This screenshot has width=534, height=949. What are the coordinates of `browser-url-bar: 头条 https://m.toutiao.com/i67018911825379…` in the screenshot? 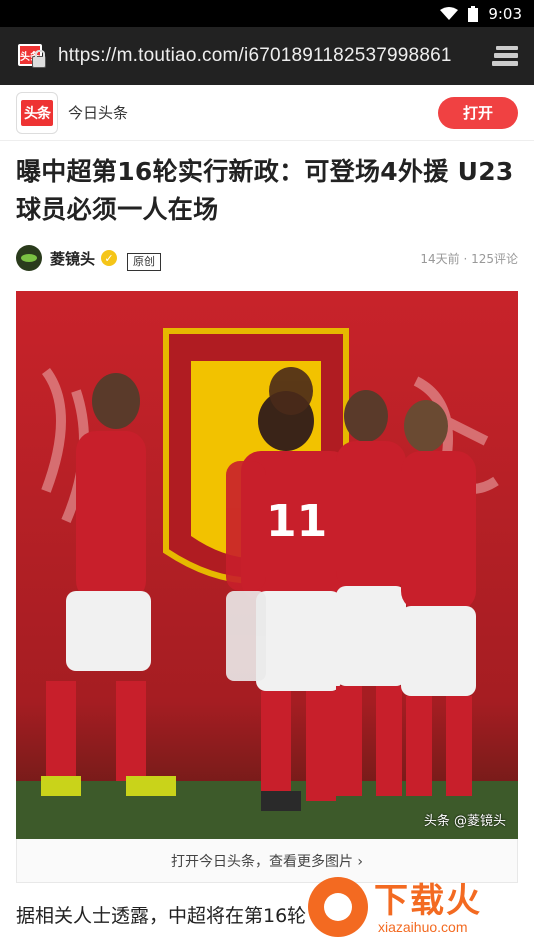 It's located at (267, 56).